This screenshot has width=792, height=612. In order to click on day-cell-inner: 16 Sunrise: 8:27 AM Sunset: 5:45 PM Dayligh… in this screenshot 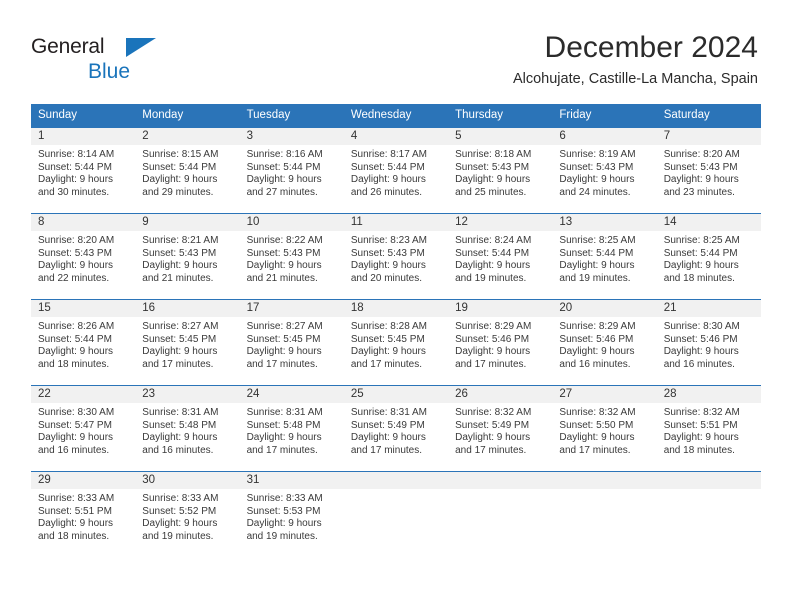, I will do `click(187, 342)`.